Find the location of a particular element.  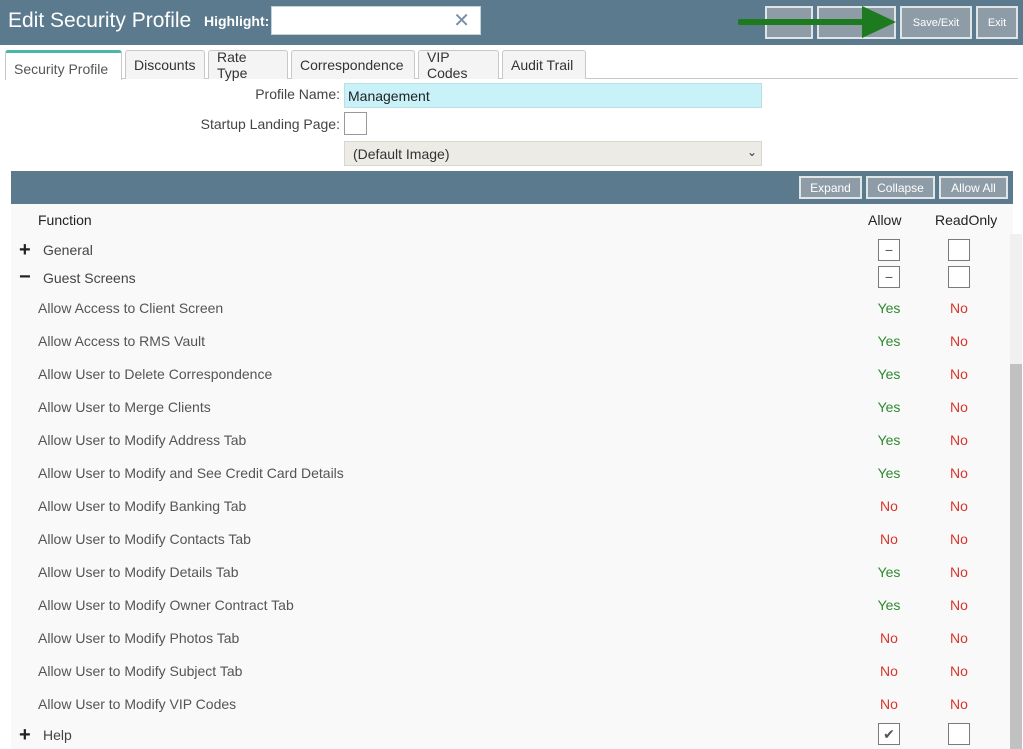

permission-label: Allow User to Modify Subject Tab is located at coordinates (140, 671).